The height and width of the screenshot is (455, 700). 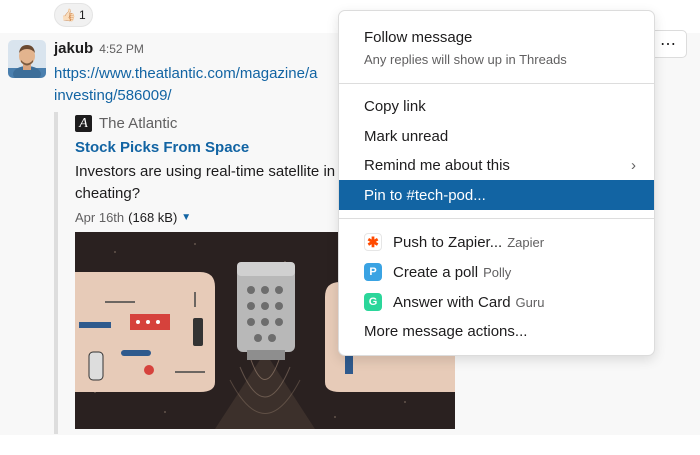 I want to click on unfurl-description-line-2: cheating?, so click(x=108, y=193).